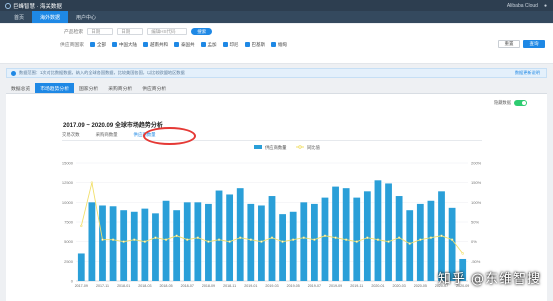  What do you see at coordinates (520, 103) in the screenshot?
I see `hide-data-toggle` at bounding box center [520, 103].